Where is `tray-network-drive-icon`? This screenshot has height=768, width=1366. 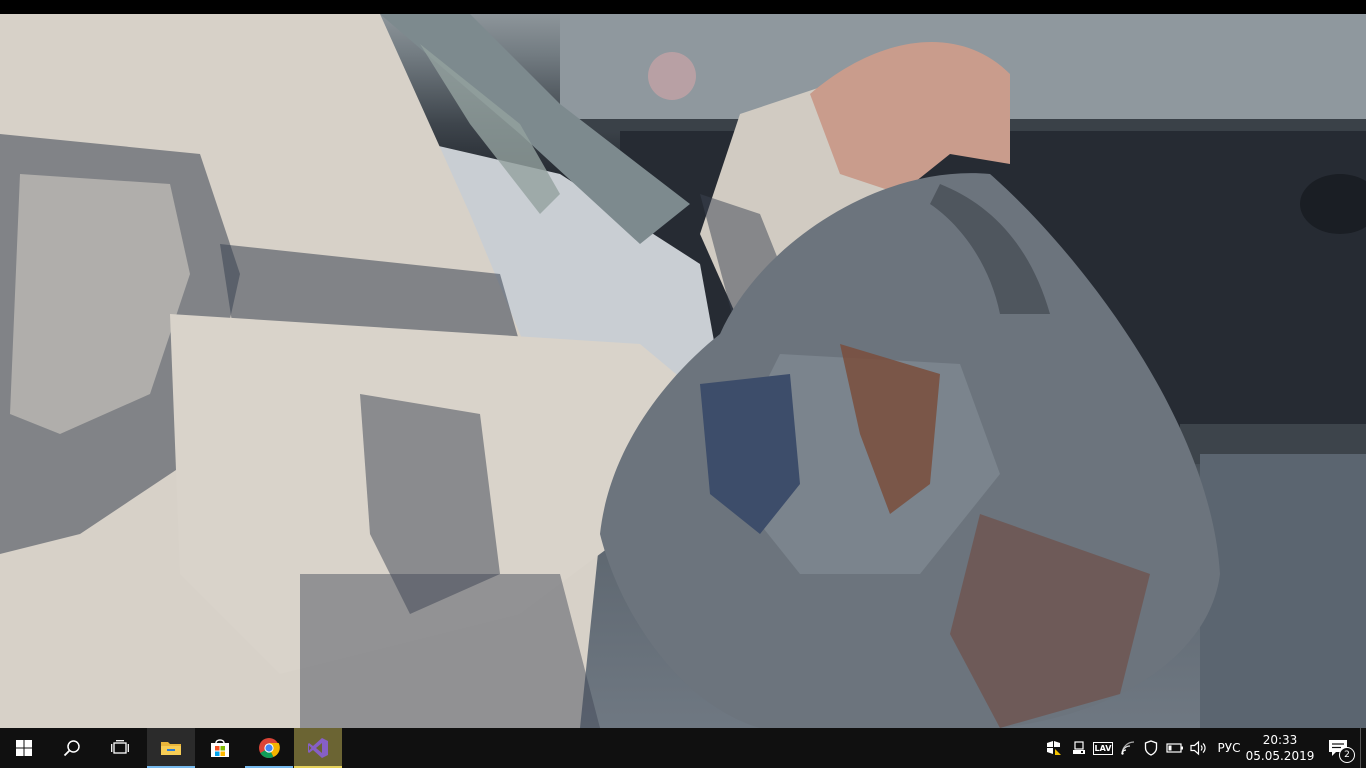 tray-network-drive-icon is located at coordinates (1079, 748).